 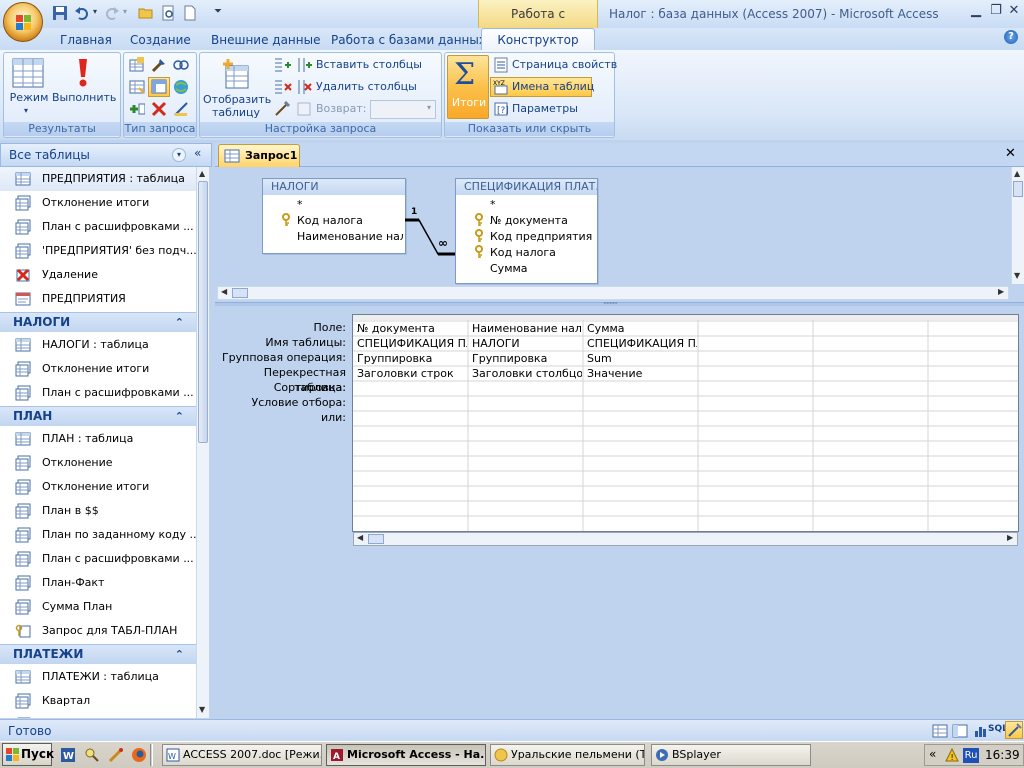 I want to click on pass-through-query-icon, so click(x=181, y=87).